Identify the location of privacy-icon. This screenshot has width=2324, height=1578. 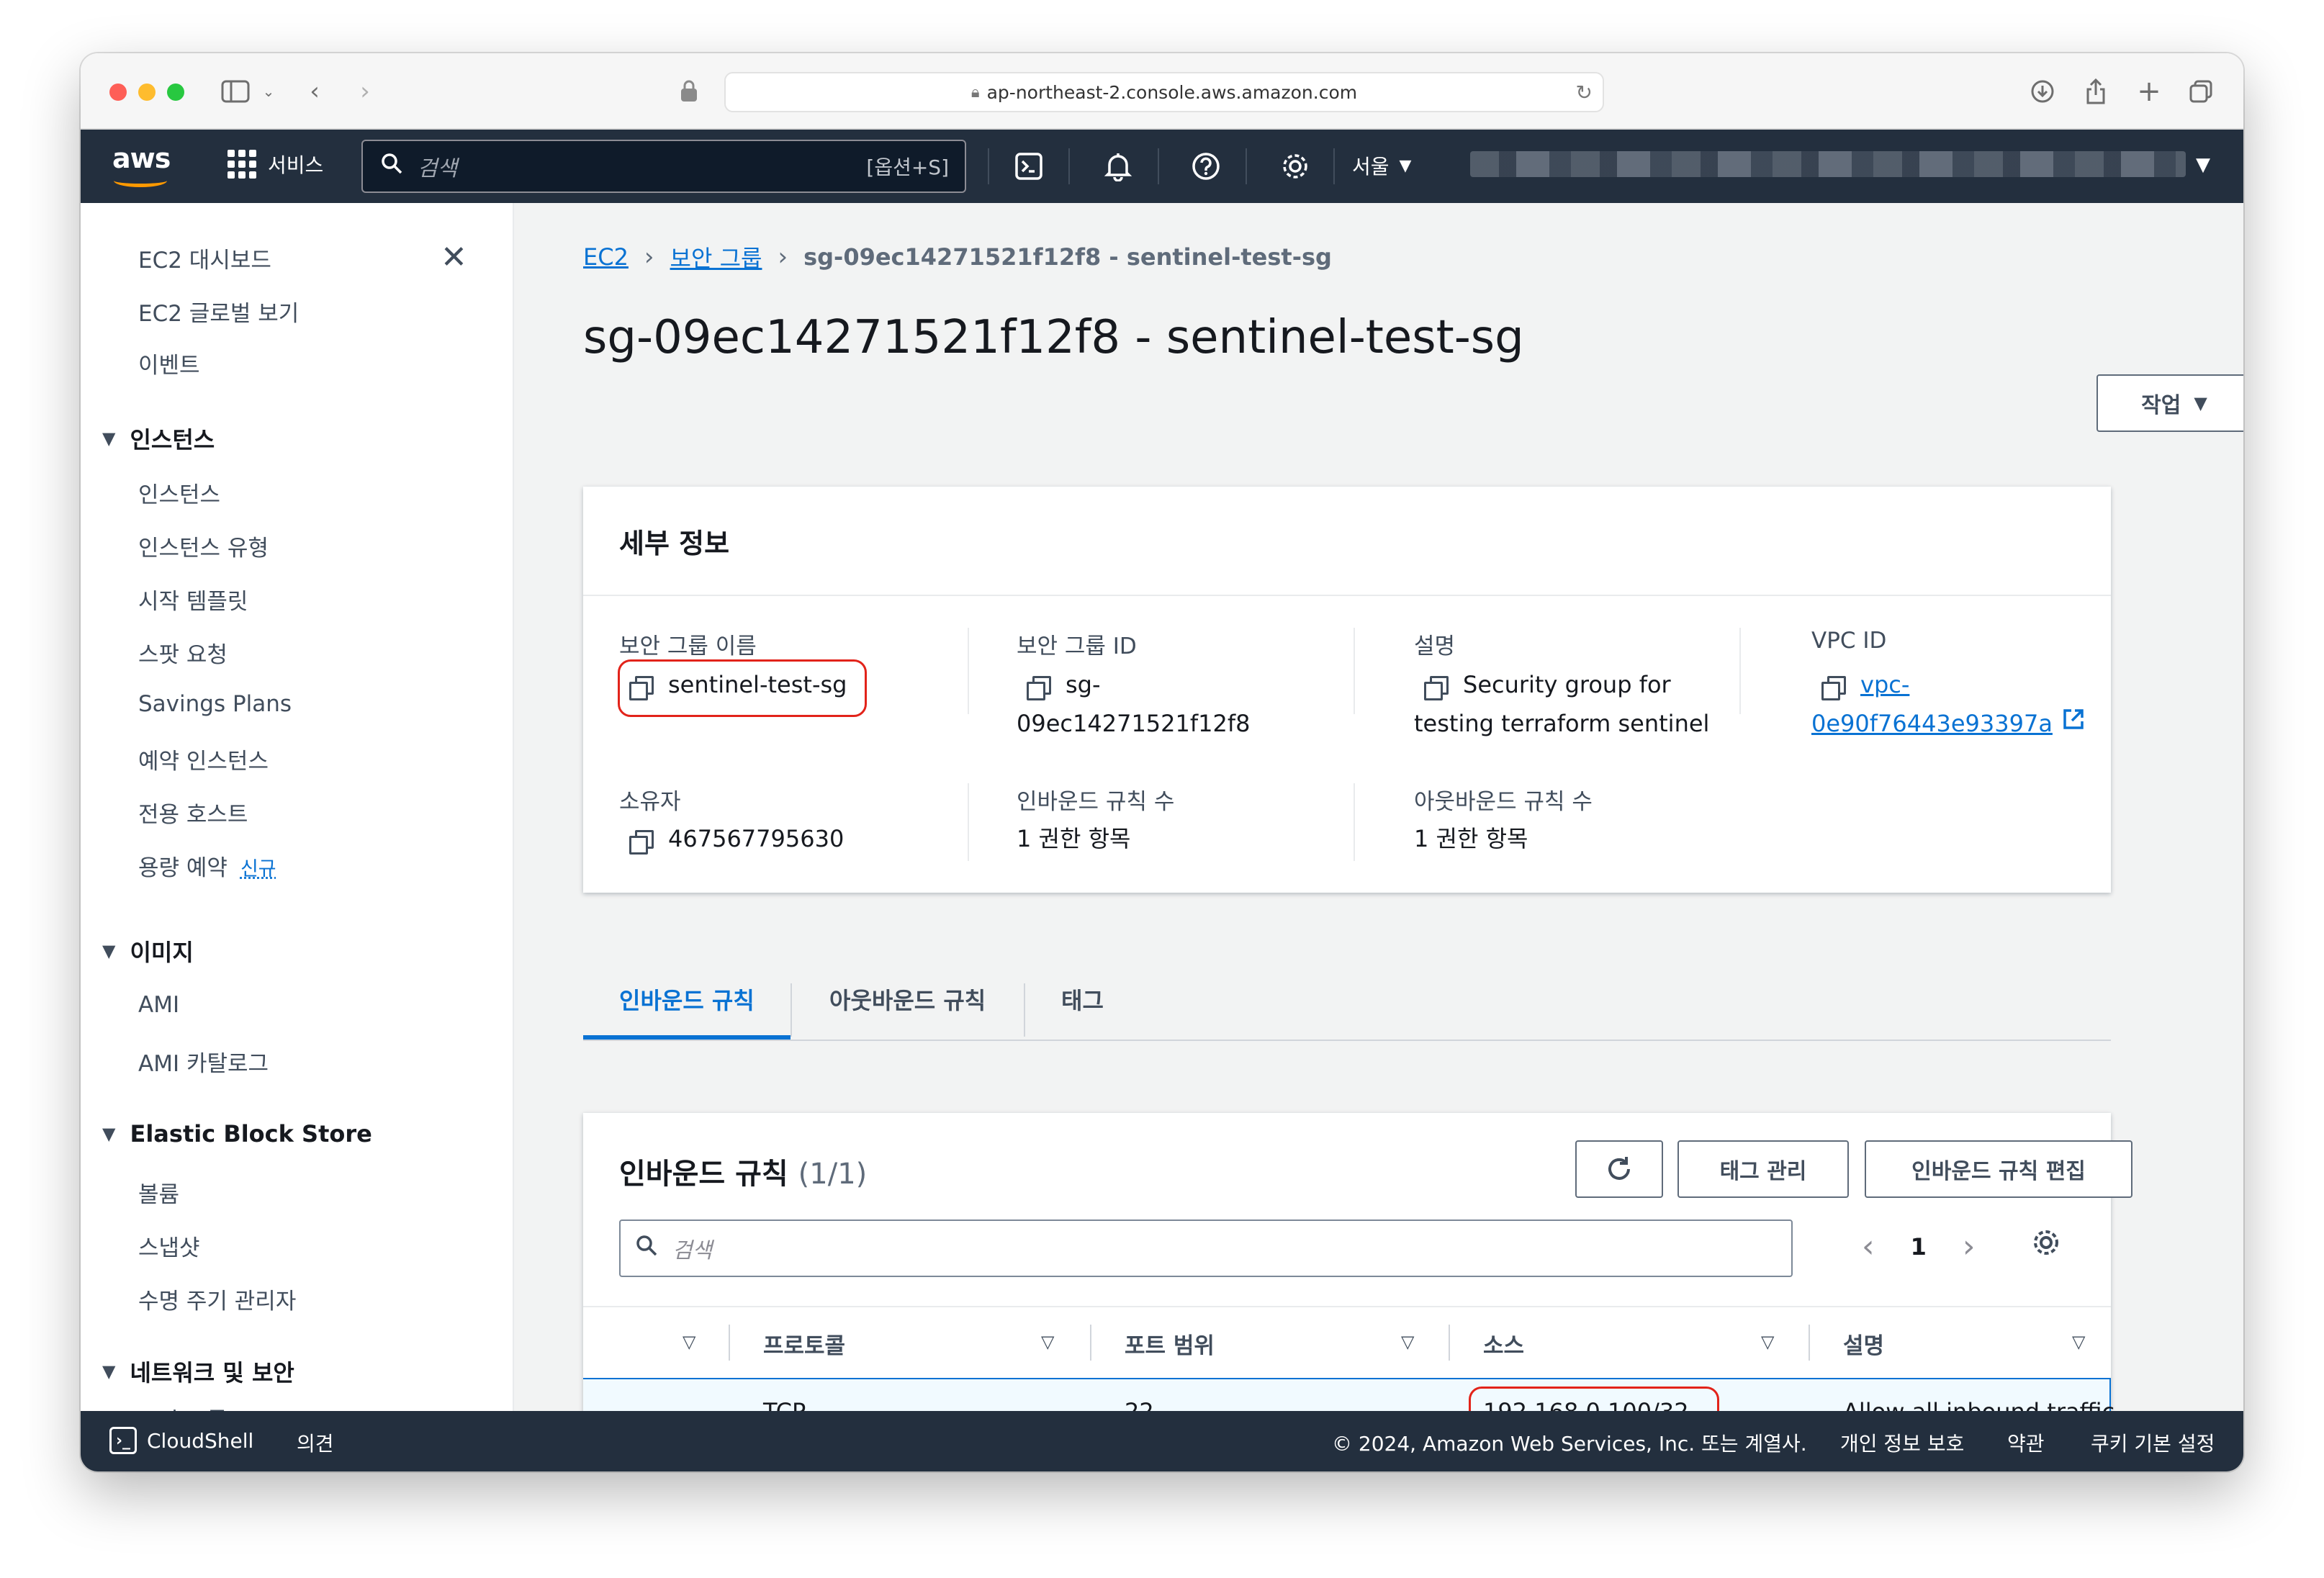
(689, 91).